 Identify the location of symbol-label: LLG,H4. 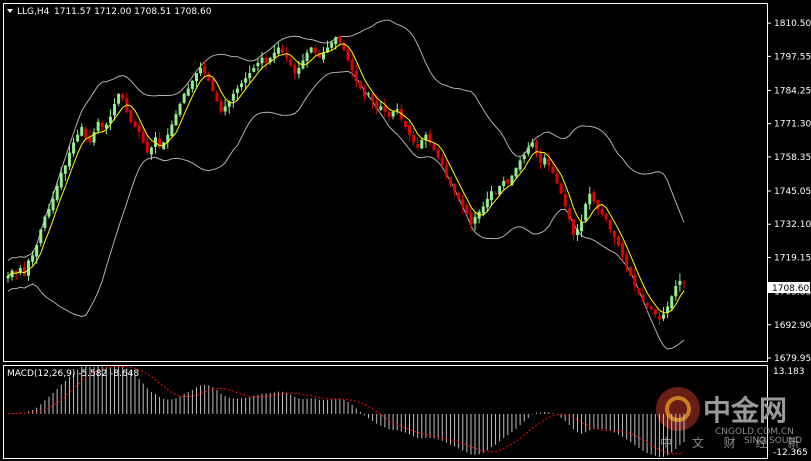
(33, 12).